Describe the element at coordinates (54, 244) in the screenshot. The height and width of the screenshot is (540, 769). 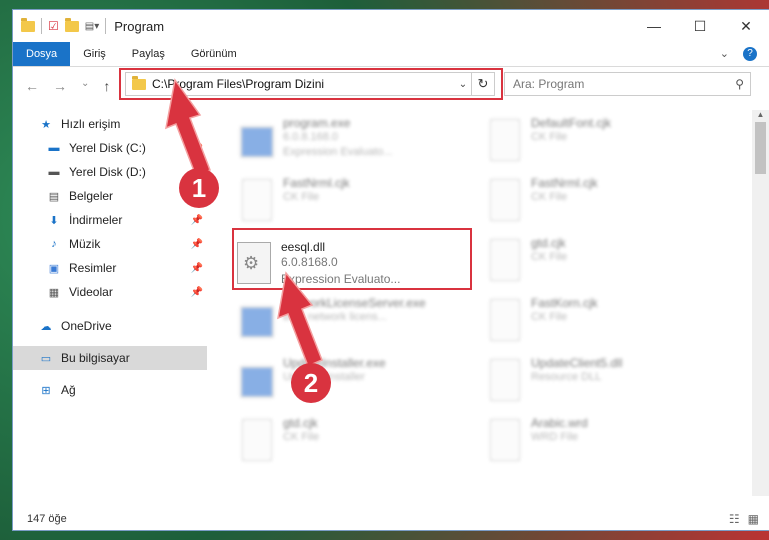
I see `music-icon: ♪` at that location.